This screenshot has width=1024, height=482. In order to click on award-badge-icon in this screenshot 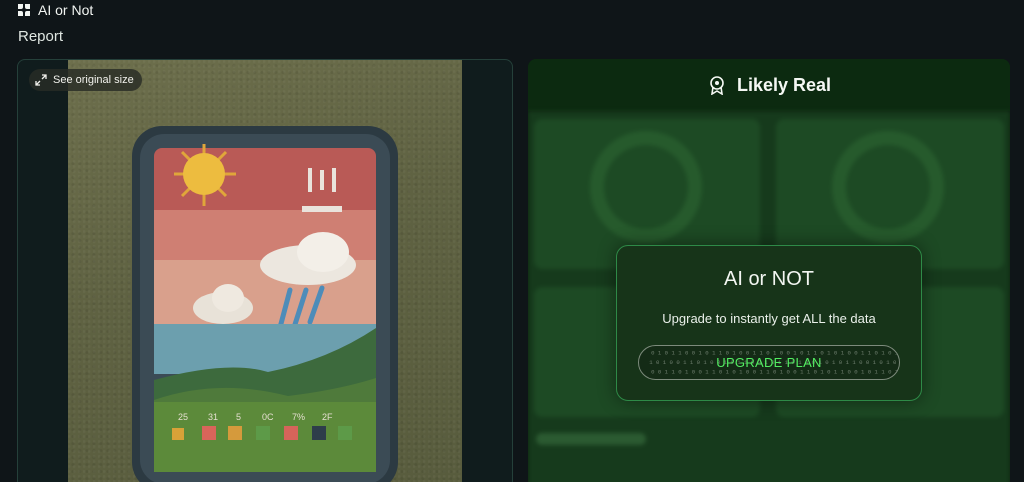, I will do `click(717, 85)`.